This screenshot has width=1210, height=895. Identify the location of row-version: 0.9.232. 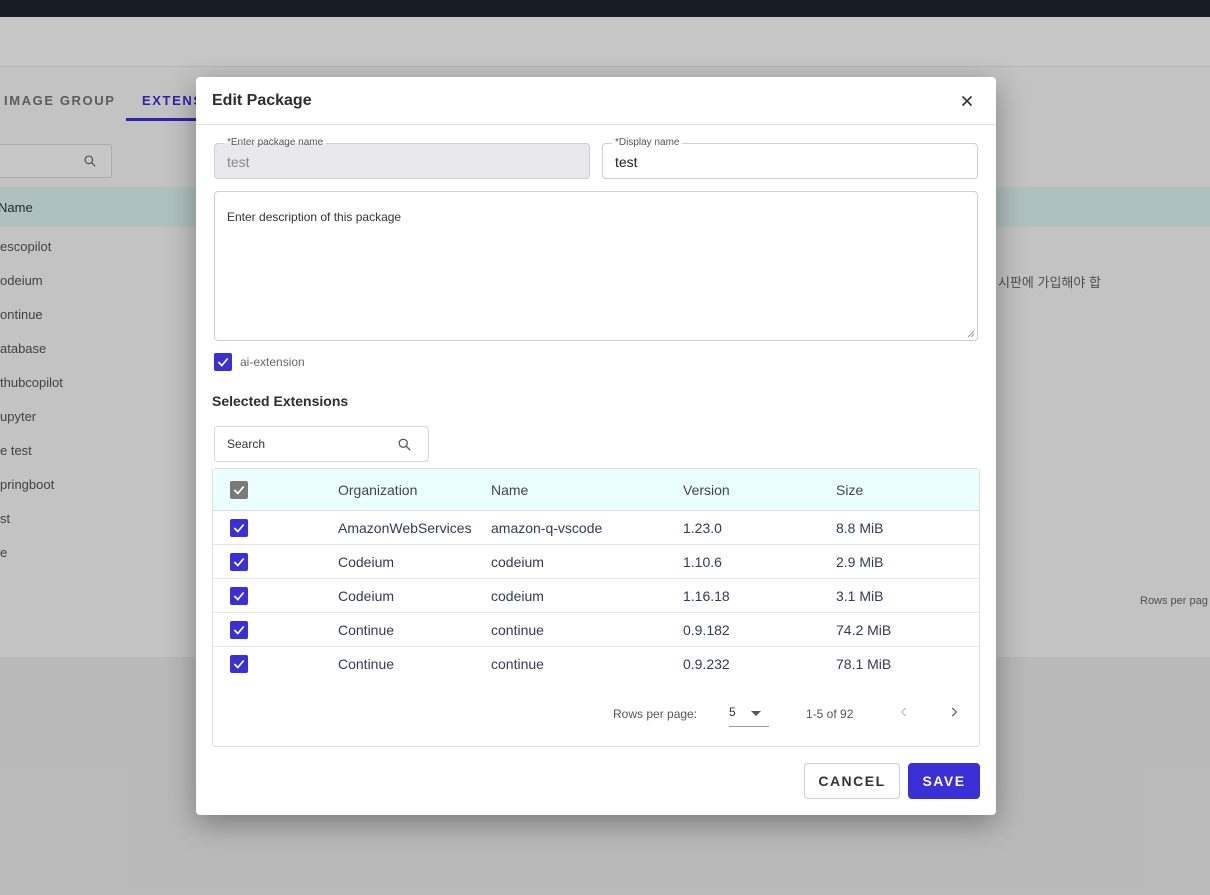
(706, 664).